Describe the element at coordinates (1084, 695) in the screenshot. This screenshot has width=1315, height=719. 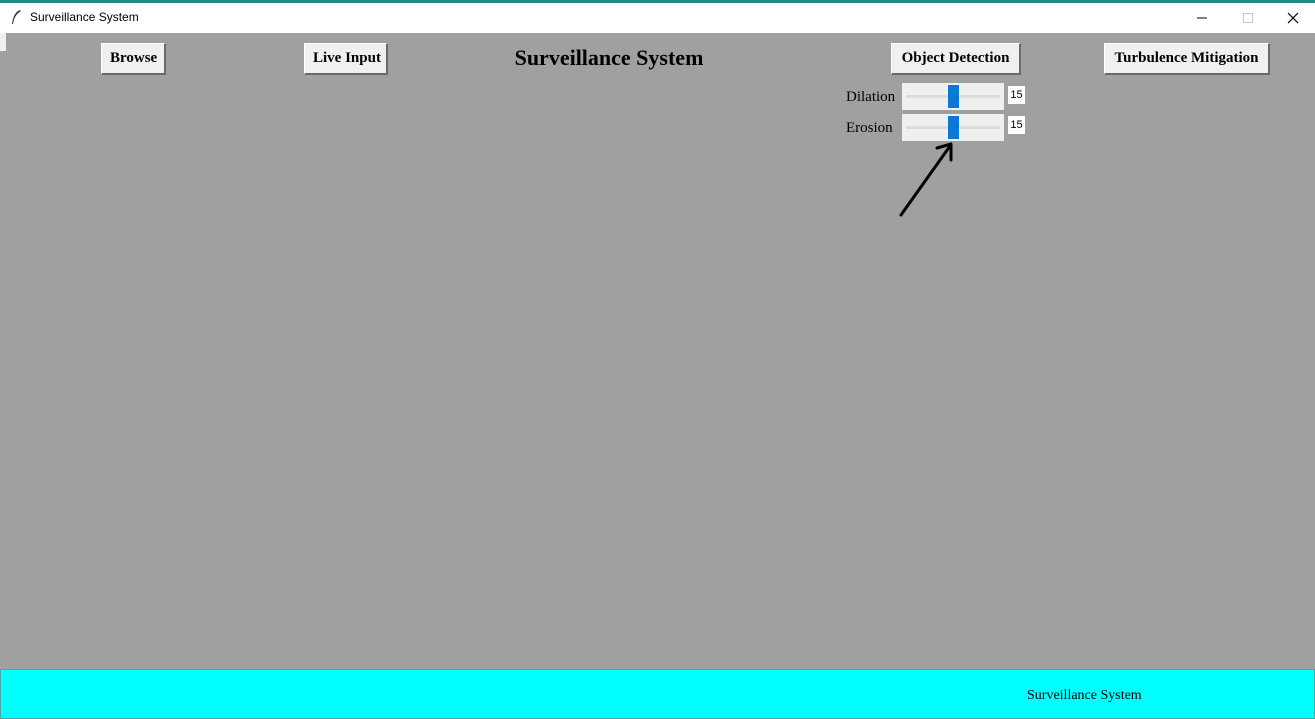
I see `status-text: Surveillance System` at that location.